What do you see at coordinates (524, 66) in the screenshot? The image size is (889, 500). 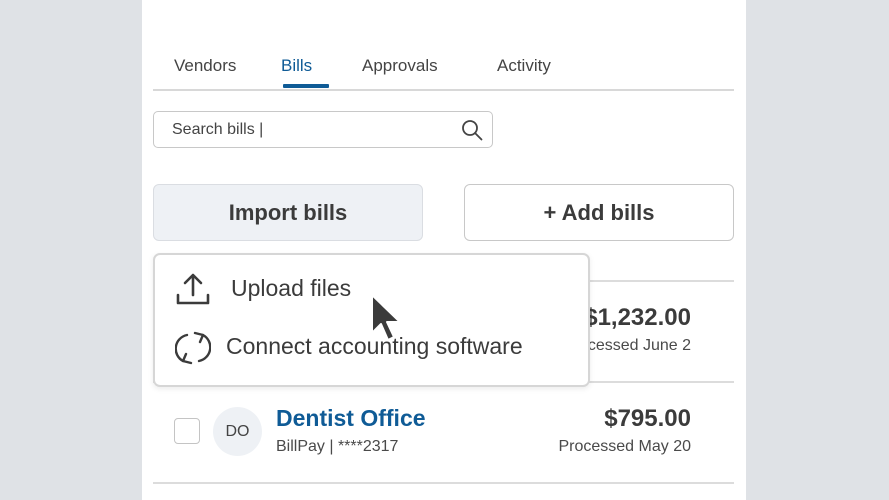 I see `tab-activity: Activity` at bounding box center [524, 66].